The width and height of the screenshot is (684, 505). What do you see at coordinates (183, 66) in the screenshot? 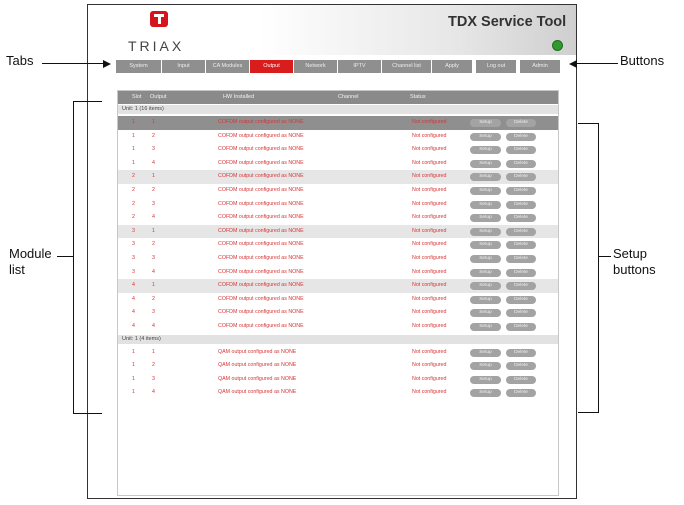
I see `tab-input: Input` at bounding box center [183, 66].